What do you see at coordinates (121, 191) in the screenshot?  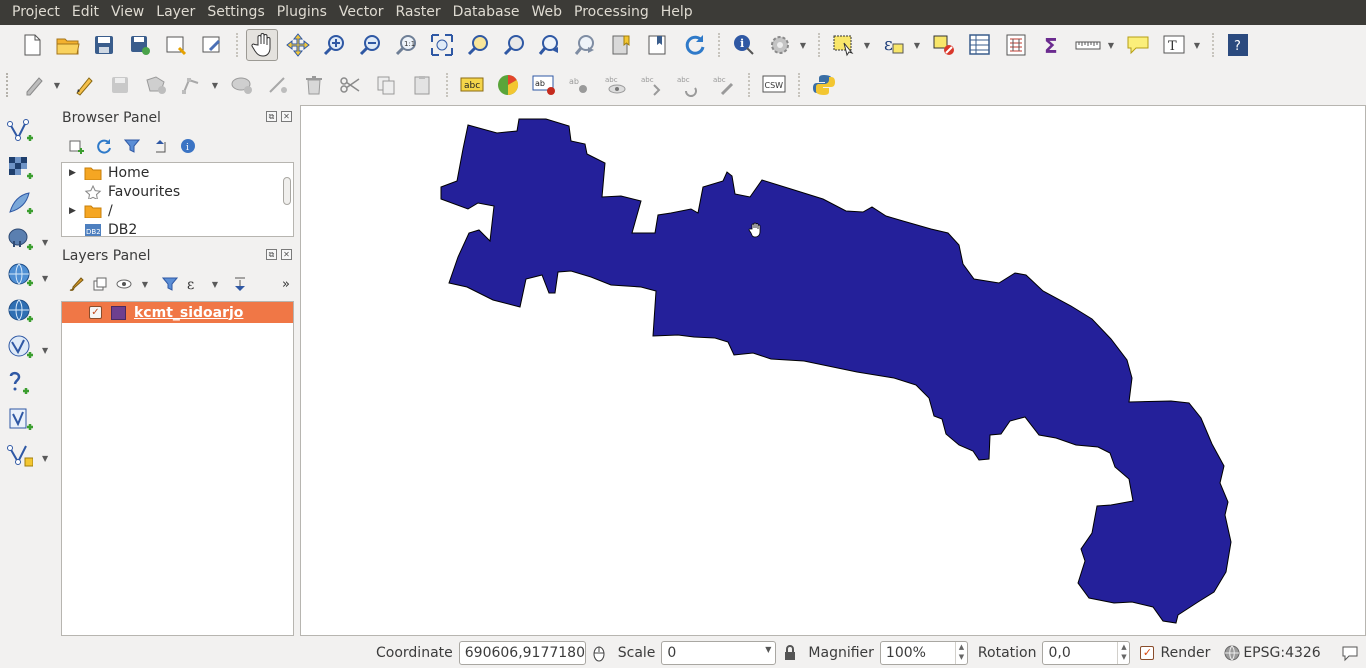 I see `browser-item-favourites: Favourites` at bounding box center [121, 191].